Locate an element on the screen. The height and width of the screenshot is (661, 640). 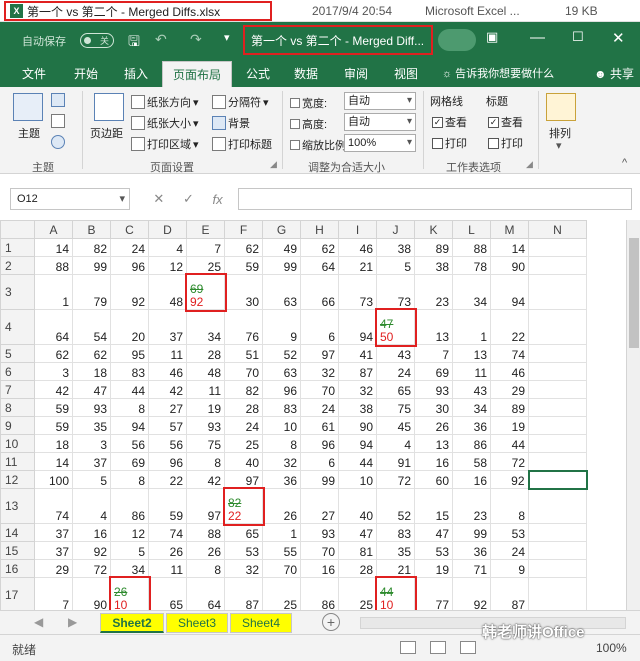
cell: 94 is located at coordinates (509, 292).